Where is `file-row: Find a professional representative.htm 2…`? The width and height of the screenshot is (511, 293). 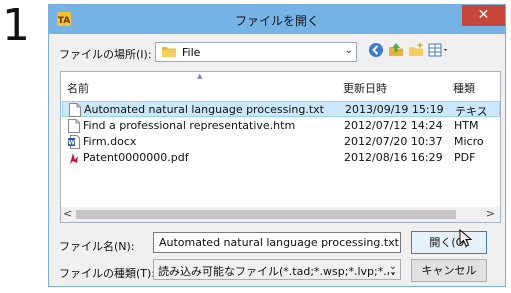
file-row: Find a professional representative.htm 2… is located at coordinates (281, 126).